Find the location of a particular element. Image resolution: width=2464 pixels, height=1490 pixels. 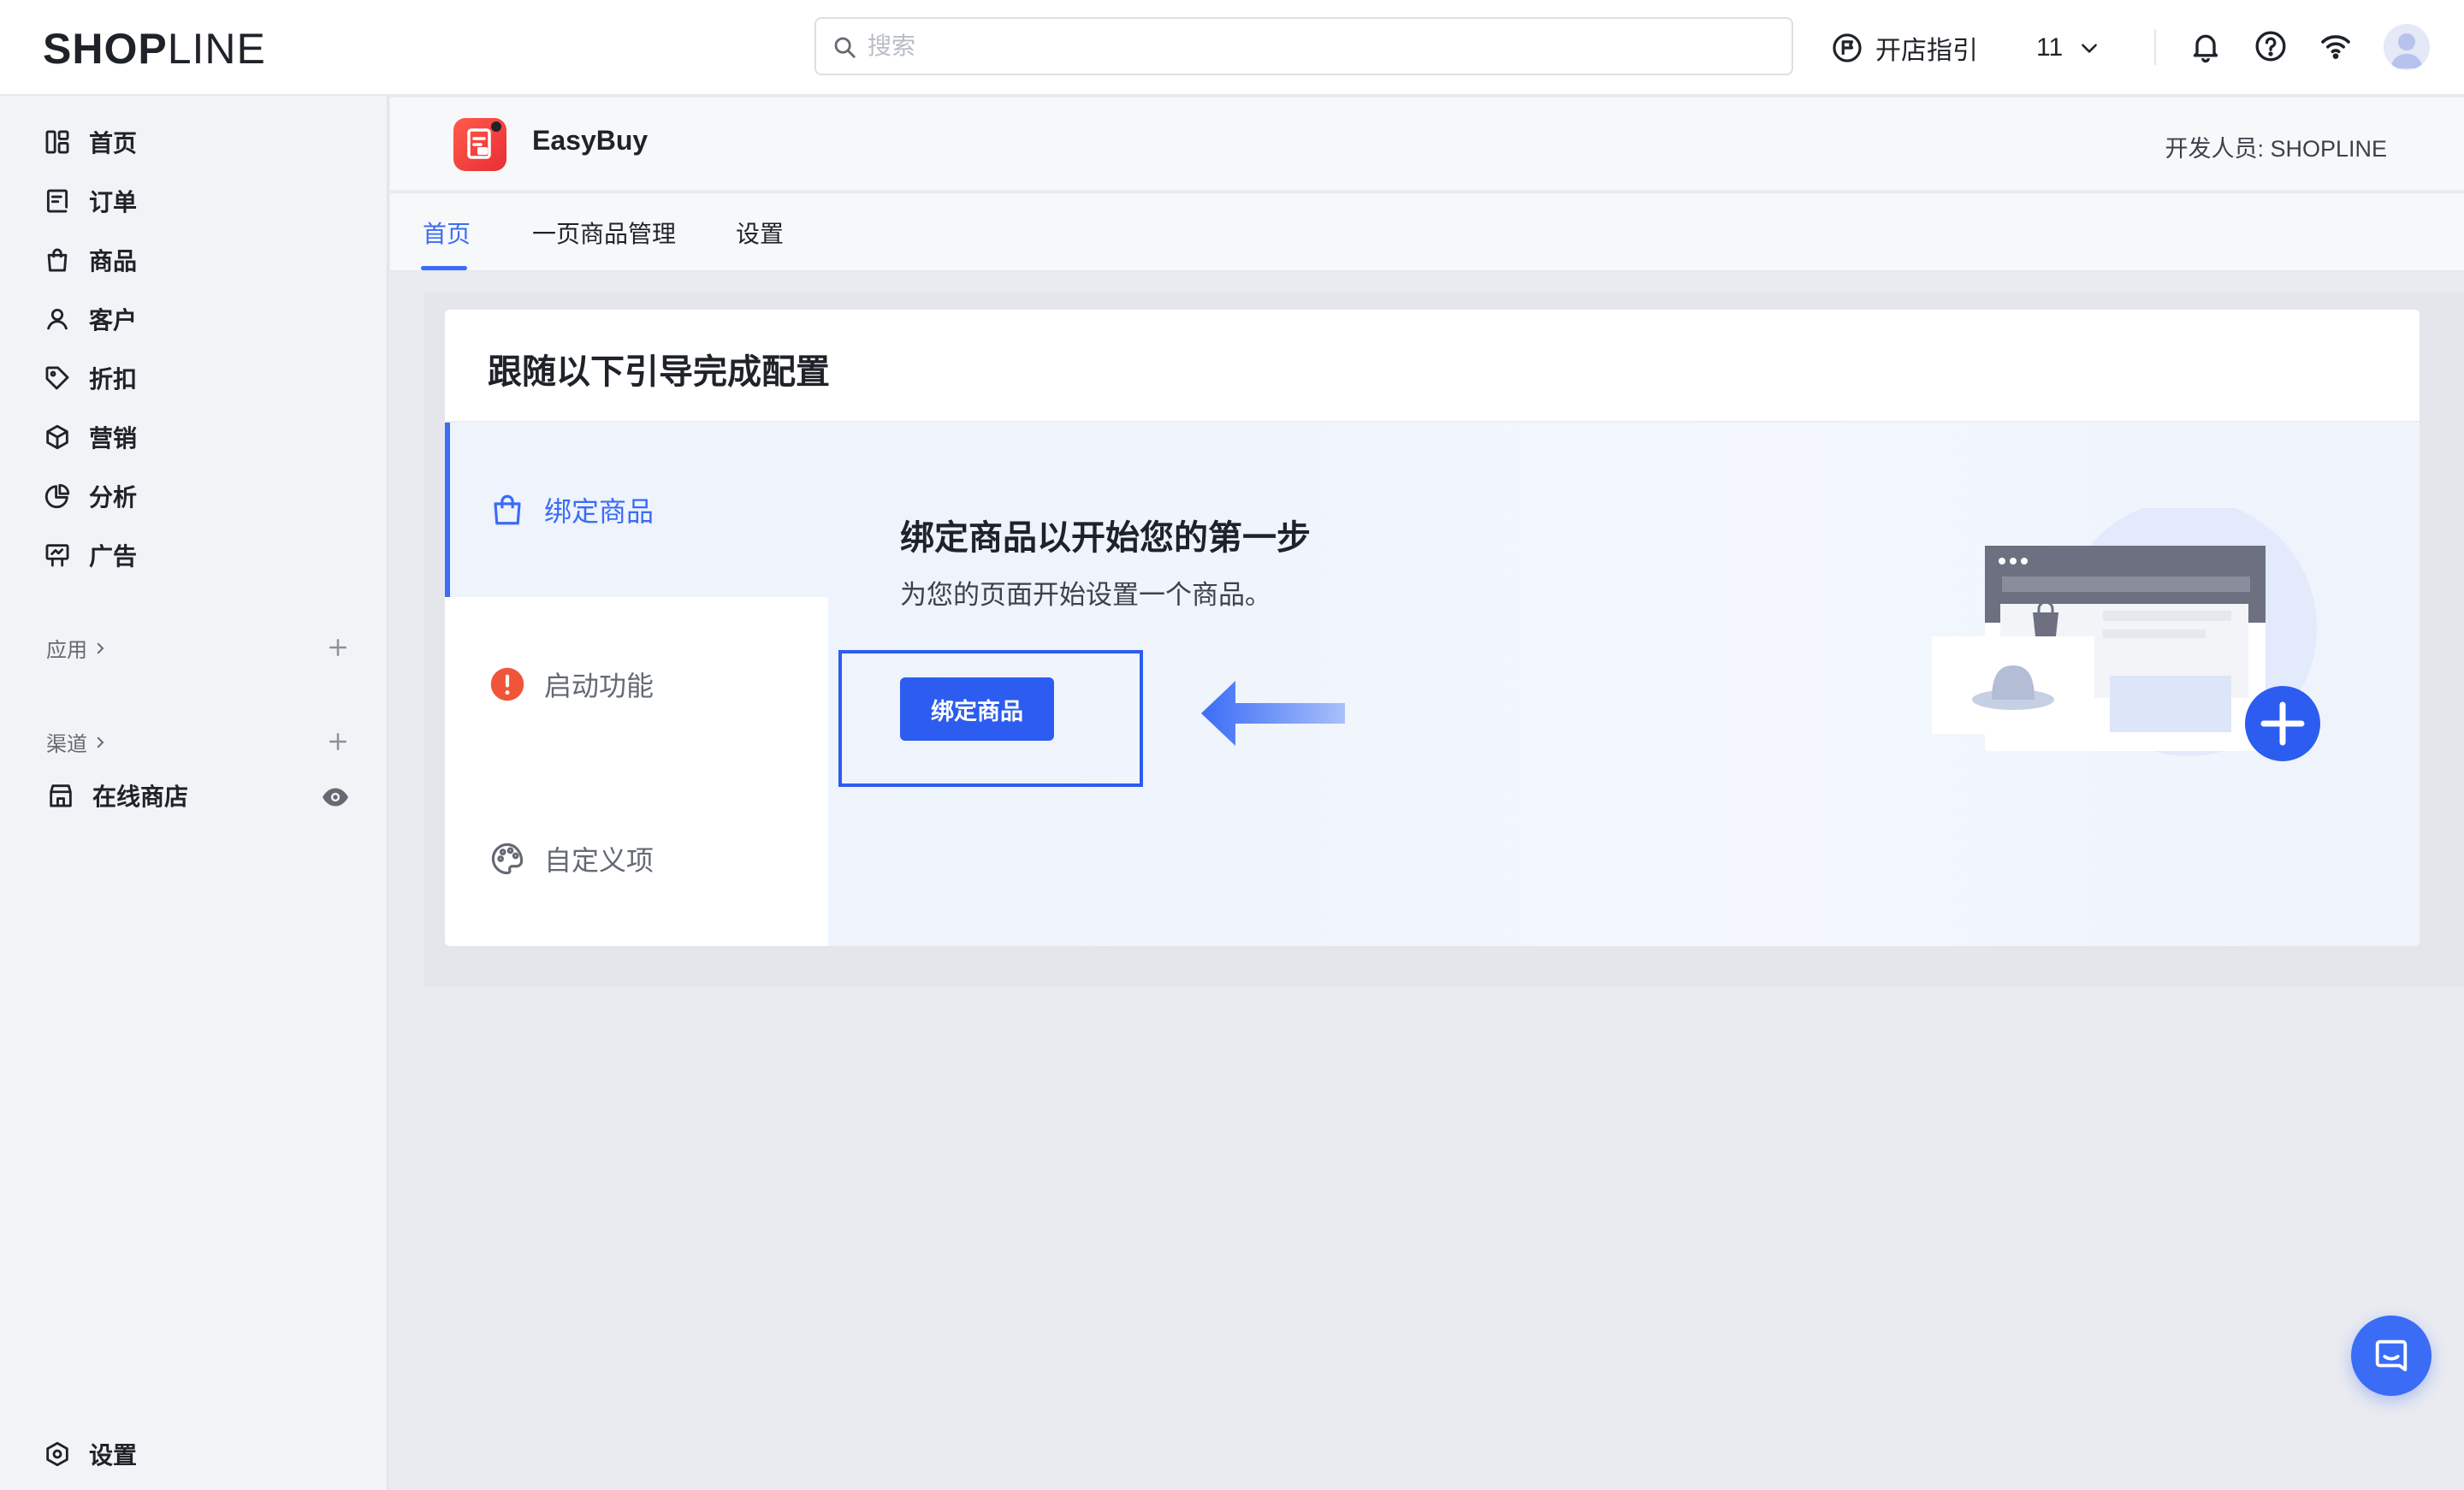

cube-icon is located at coordinates (57, 437).